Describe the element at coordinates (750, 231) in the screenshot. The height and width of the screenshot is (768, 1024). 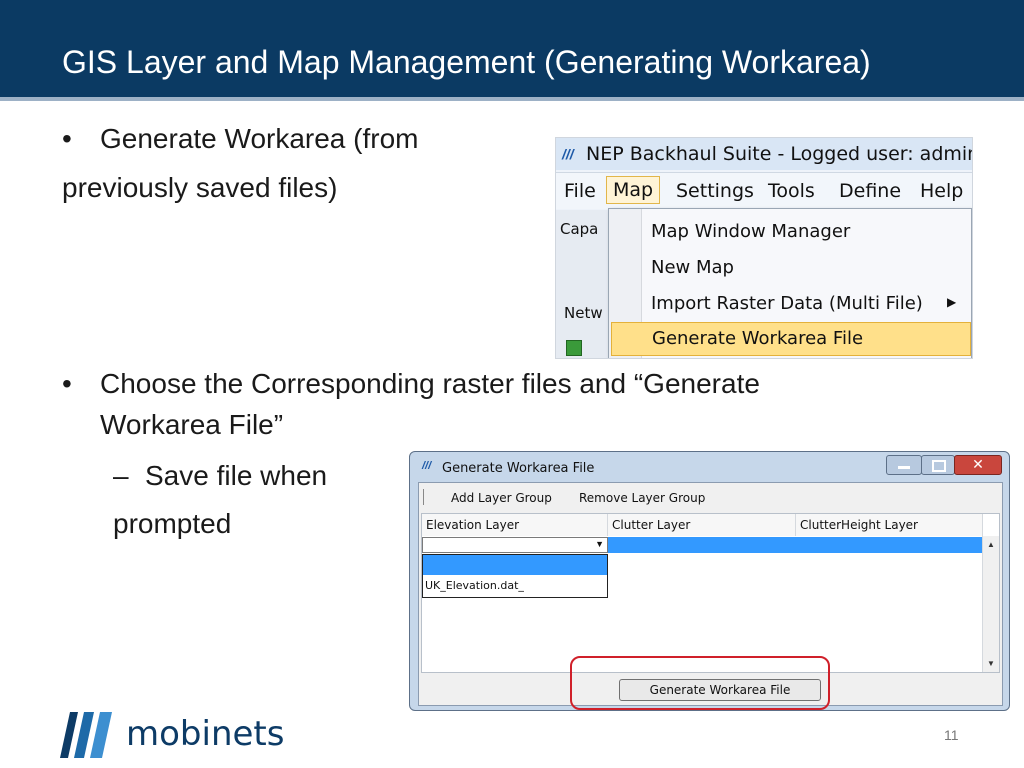
I see `menu-item-map-window-manager: Map Window Manager` at that location.